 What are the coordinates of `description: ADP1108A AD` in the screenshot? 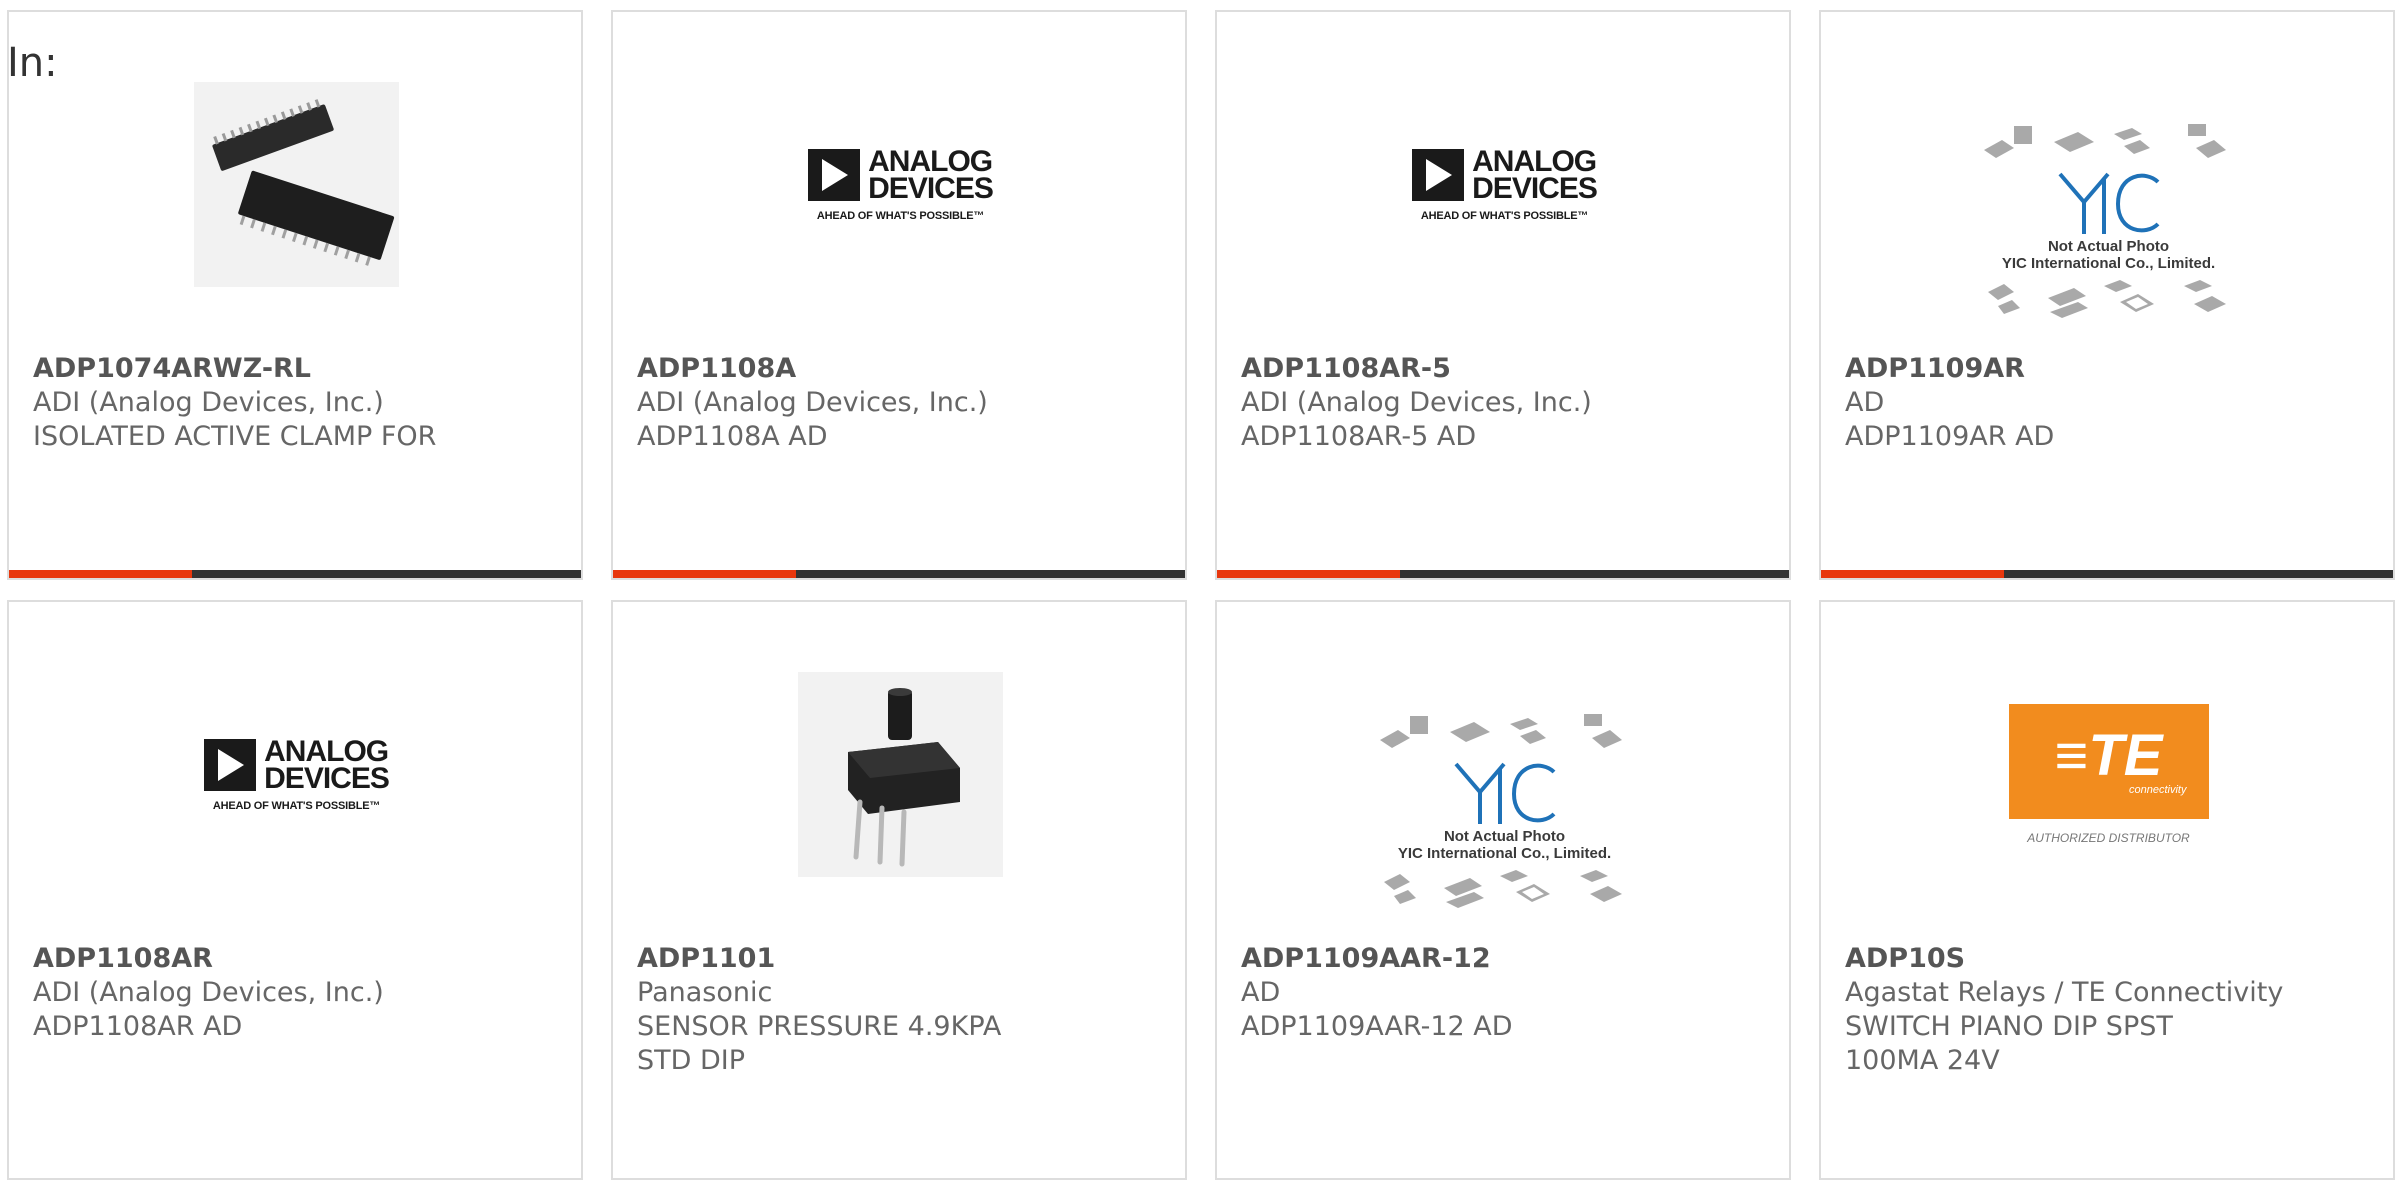 It's located at (732, 436).